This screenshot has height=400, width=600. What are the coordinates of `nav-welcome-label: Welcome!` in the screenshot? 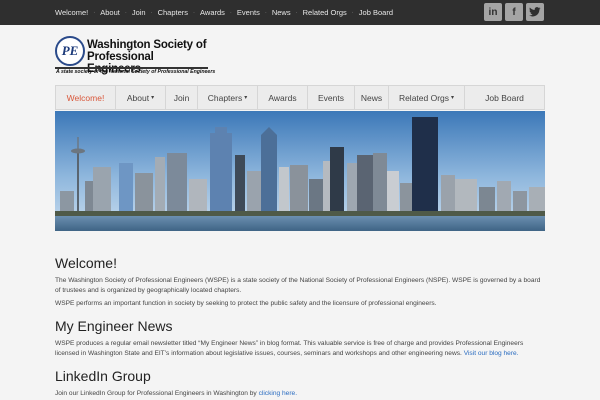 It's located at (85, 97).